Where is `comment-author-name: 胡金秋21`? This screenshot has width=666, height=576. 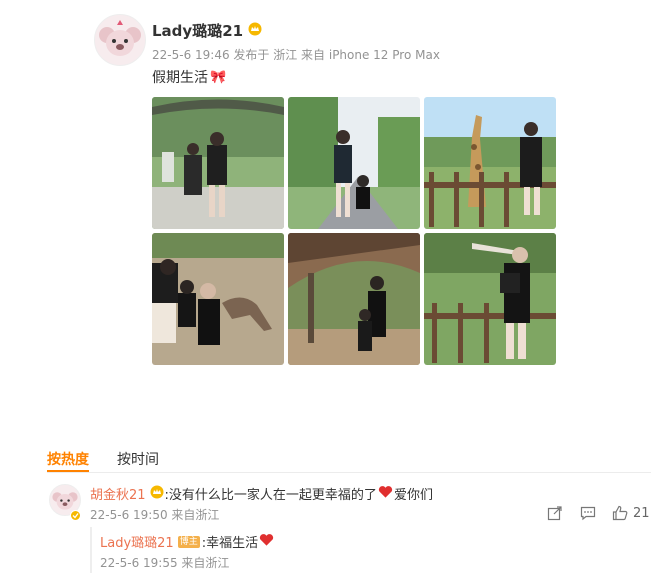
comment-author-name: 胡金秋21 is located at coordinates (118, 493).